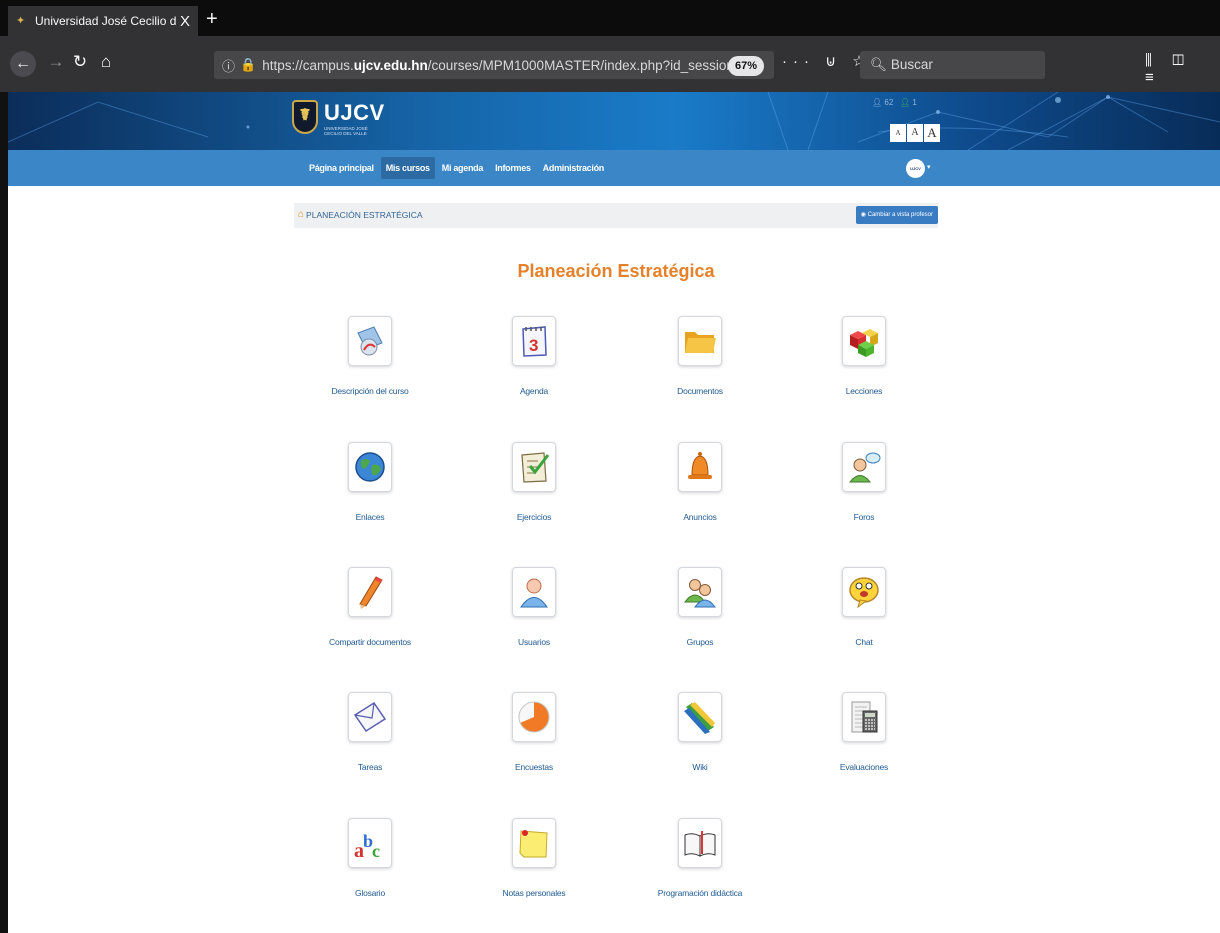 The height and width of the screenshot is (933, 1220). What do you see at coordinates (610, 18) in the screenshot?
I see `browser-tab-bar: ✦ Universidad José Cecilio del Va X +` at bounding box center [610, 18].